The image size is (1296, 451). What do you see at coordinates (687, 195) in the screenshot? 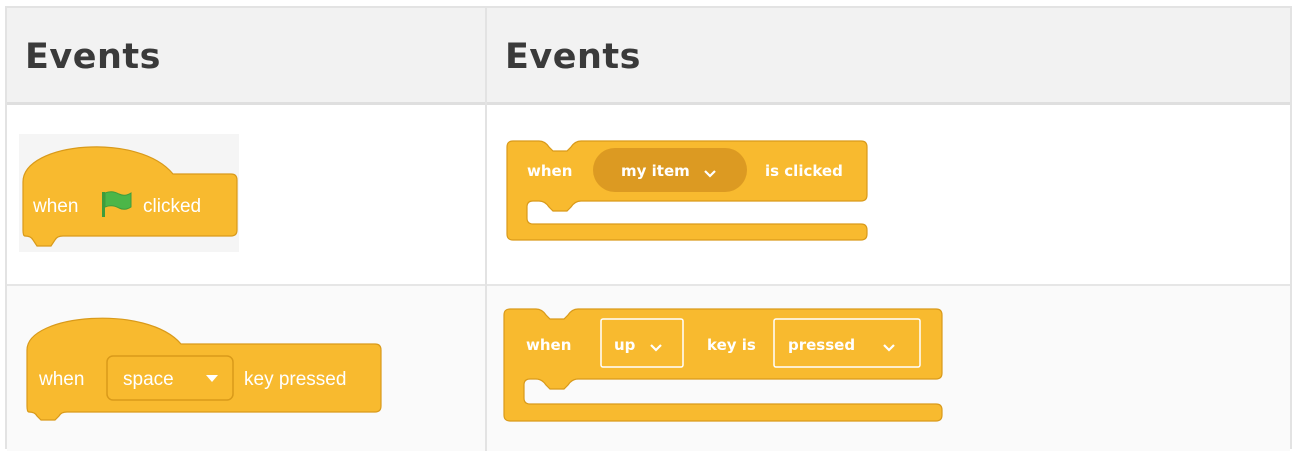
I see `block-when-item-clicked: when my item is clicked` at bounding box center [687, 195].